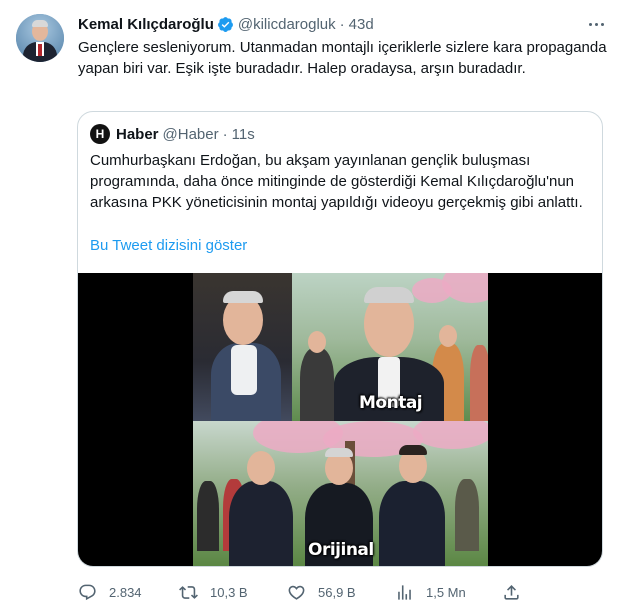  What do you see at coordinates (341, 550) in the screenshot?
I see `caption-orijinal: Orijinal` at bounding box center [341, 550].